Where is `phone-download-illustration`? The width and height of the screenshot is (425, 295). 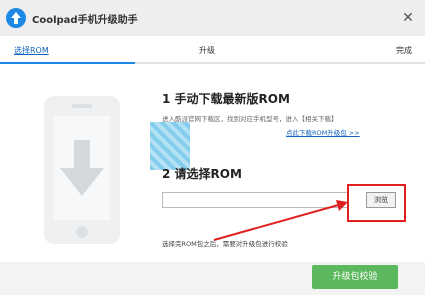
phone-download-illustration is located at coordinates (82, 170).